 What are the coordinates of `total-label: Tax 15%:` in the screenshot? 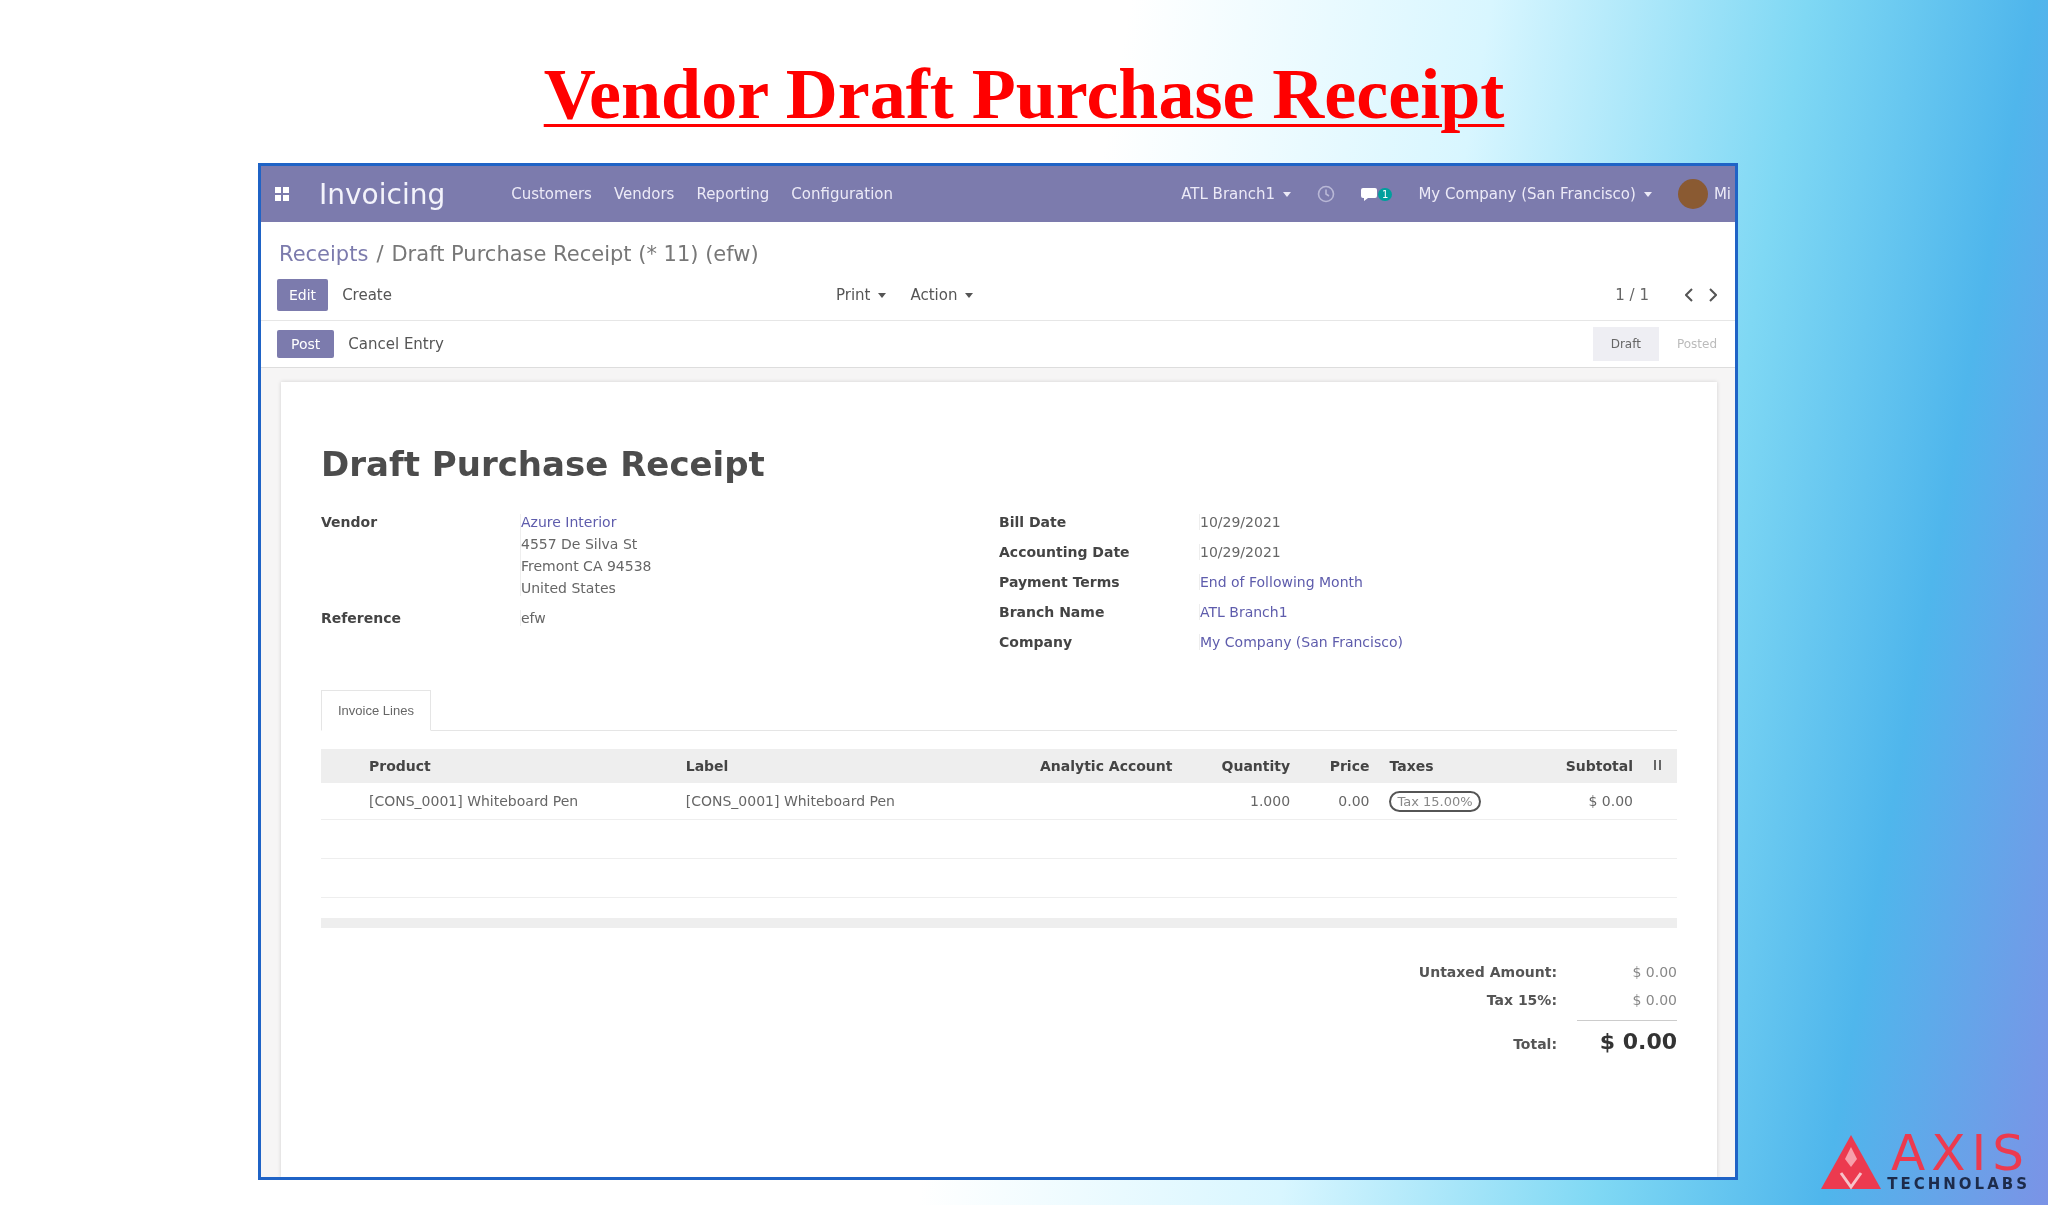 It's located at (1521, 1000).